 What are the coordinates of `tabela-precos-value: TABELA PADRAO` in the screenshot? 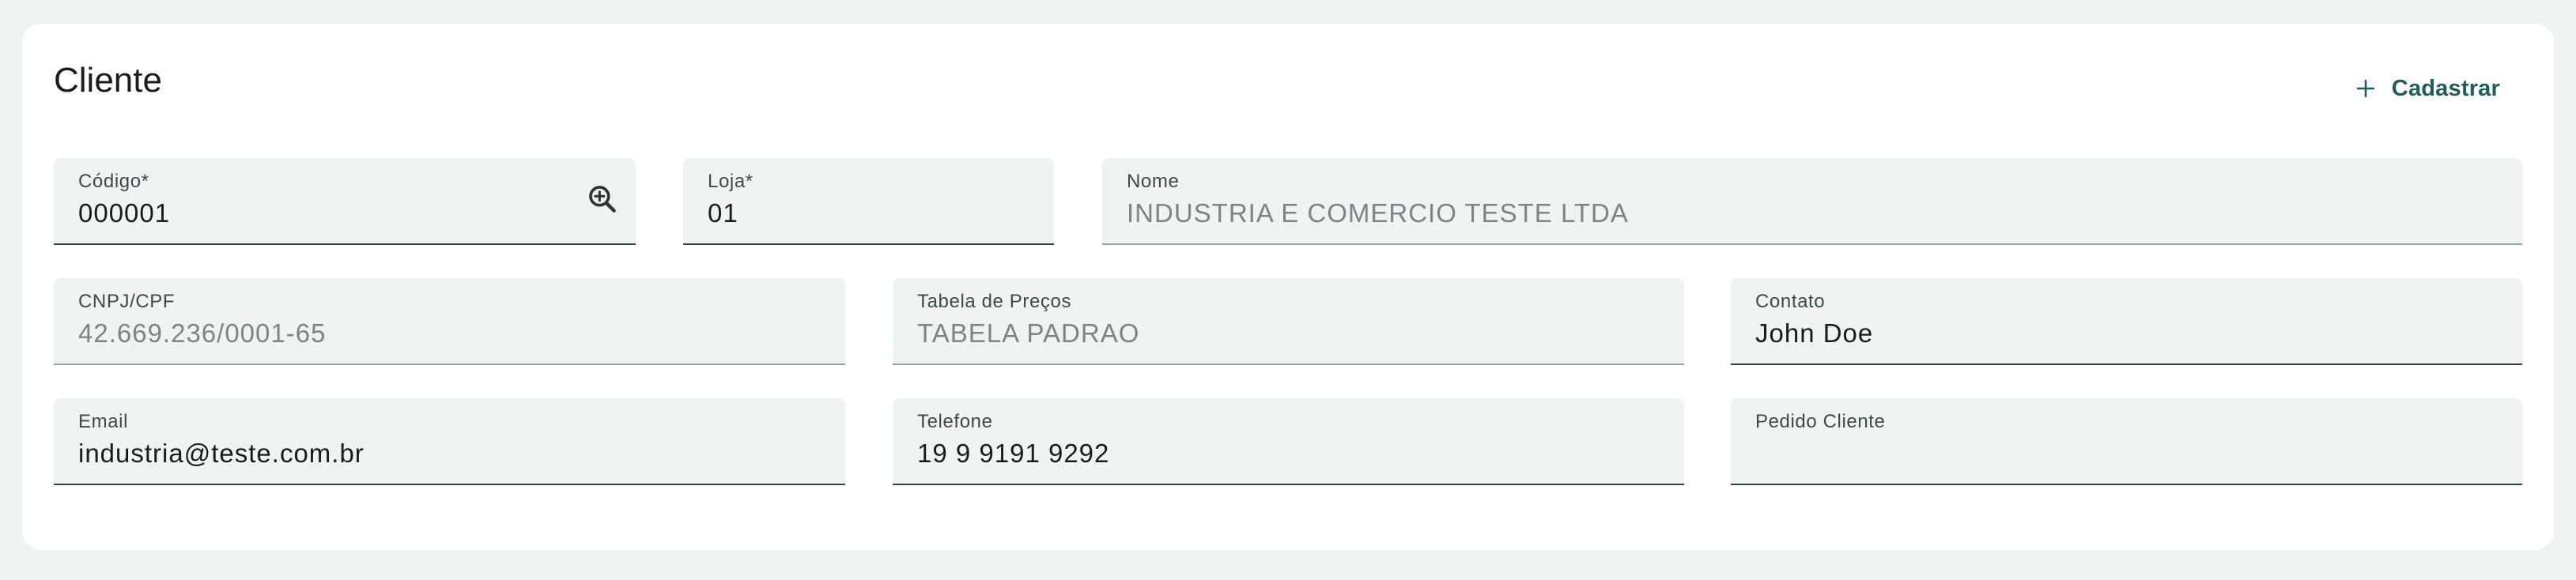 It's located at (1028, 333).